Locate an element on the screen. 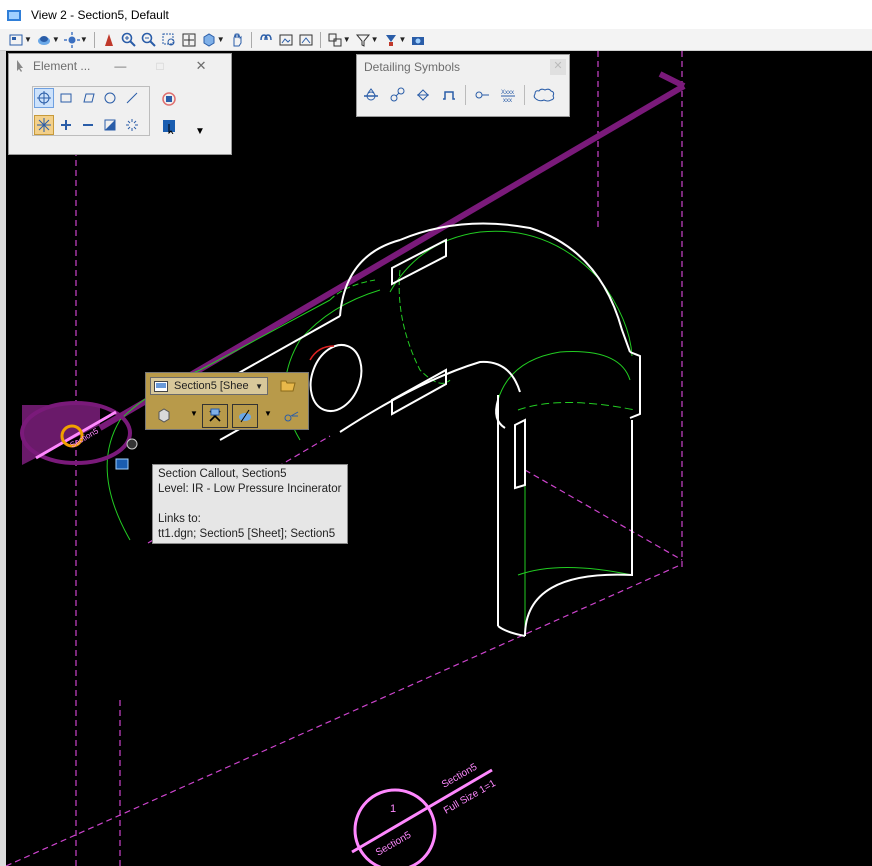  invert-select-icon is located at coordinates (110, 125).